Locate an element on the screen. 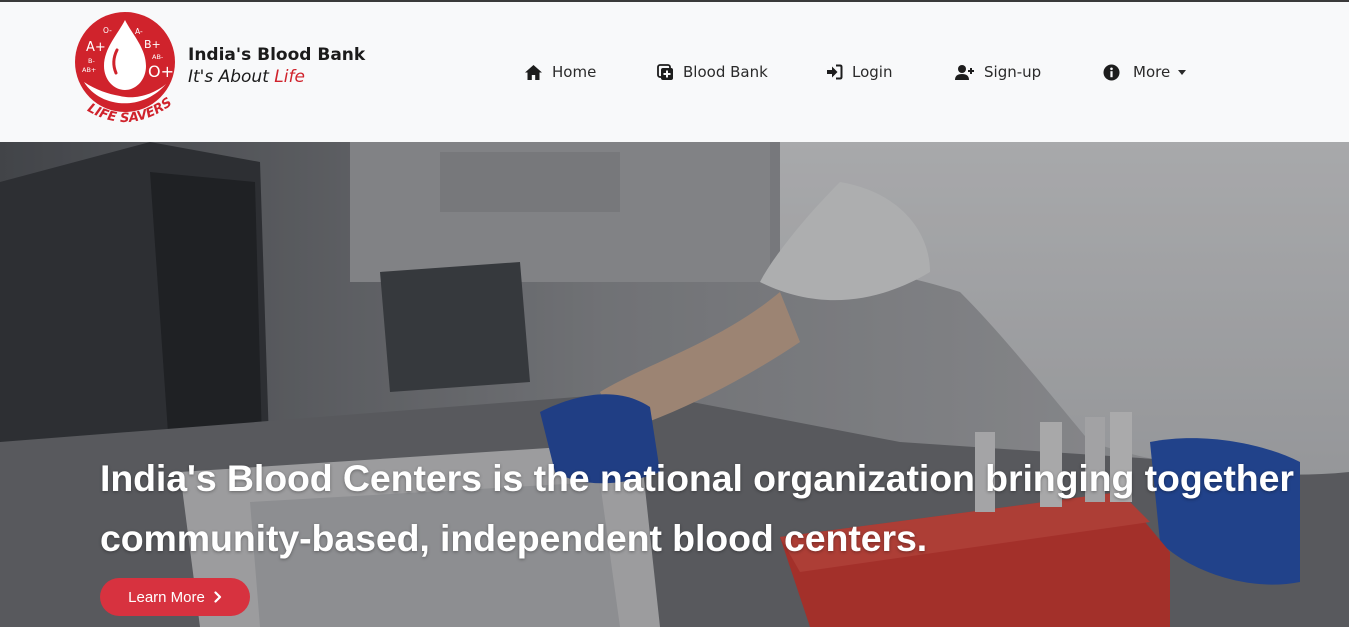 The width and height of the screenshot is (1349, 627). life-savers-logo: A+ O- A- B+ B- AB- AB+ O+ LIFE SAVERS is located at coordinates (125, 69).